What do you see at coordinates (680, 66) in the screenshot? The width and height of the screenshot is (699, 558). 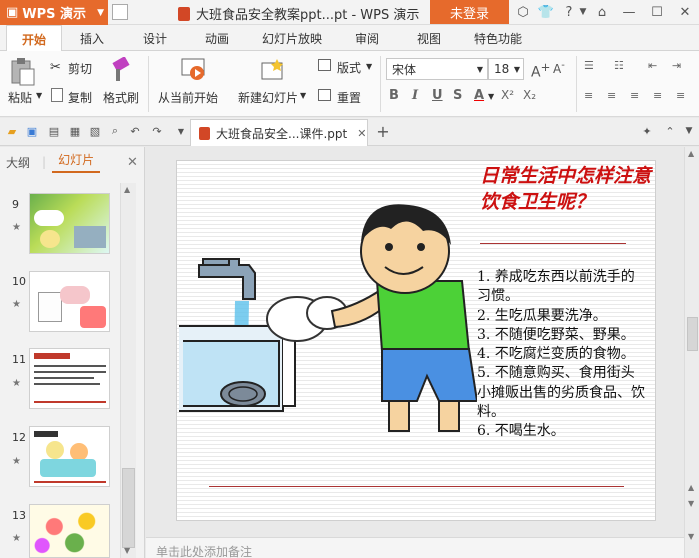 I see `increase-indent-icon: ⇥` at bounding box center [680, 66].